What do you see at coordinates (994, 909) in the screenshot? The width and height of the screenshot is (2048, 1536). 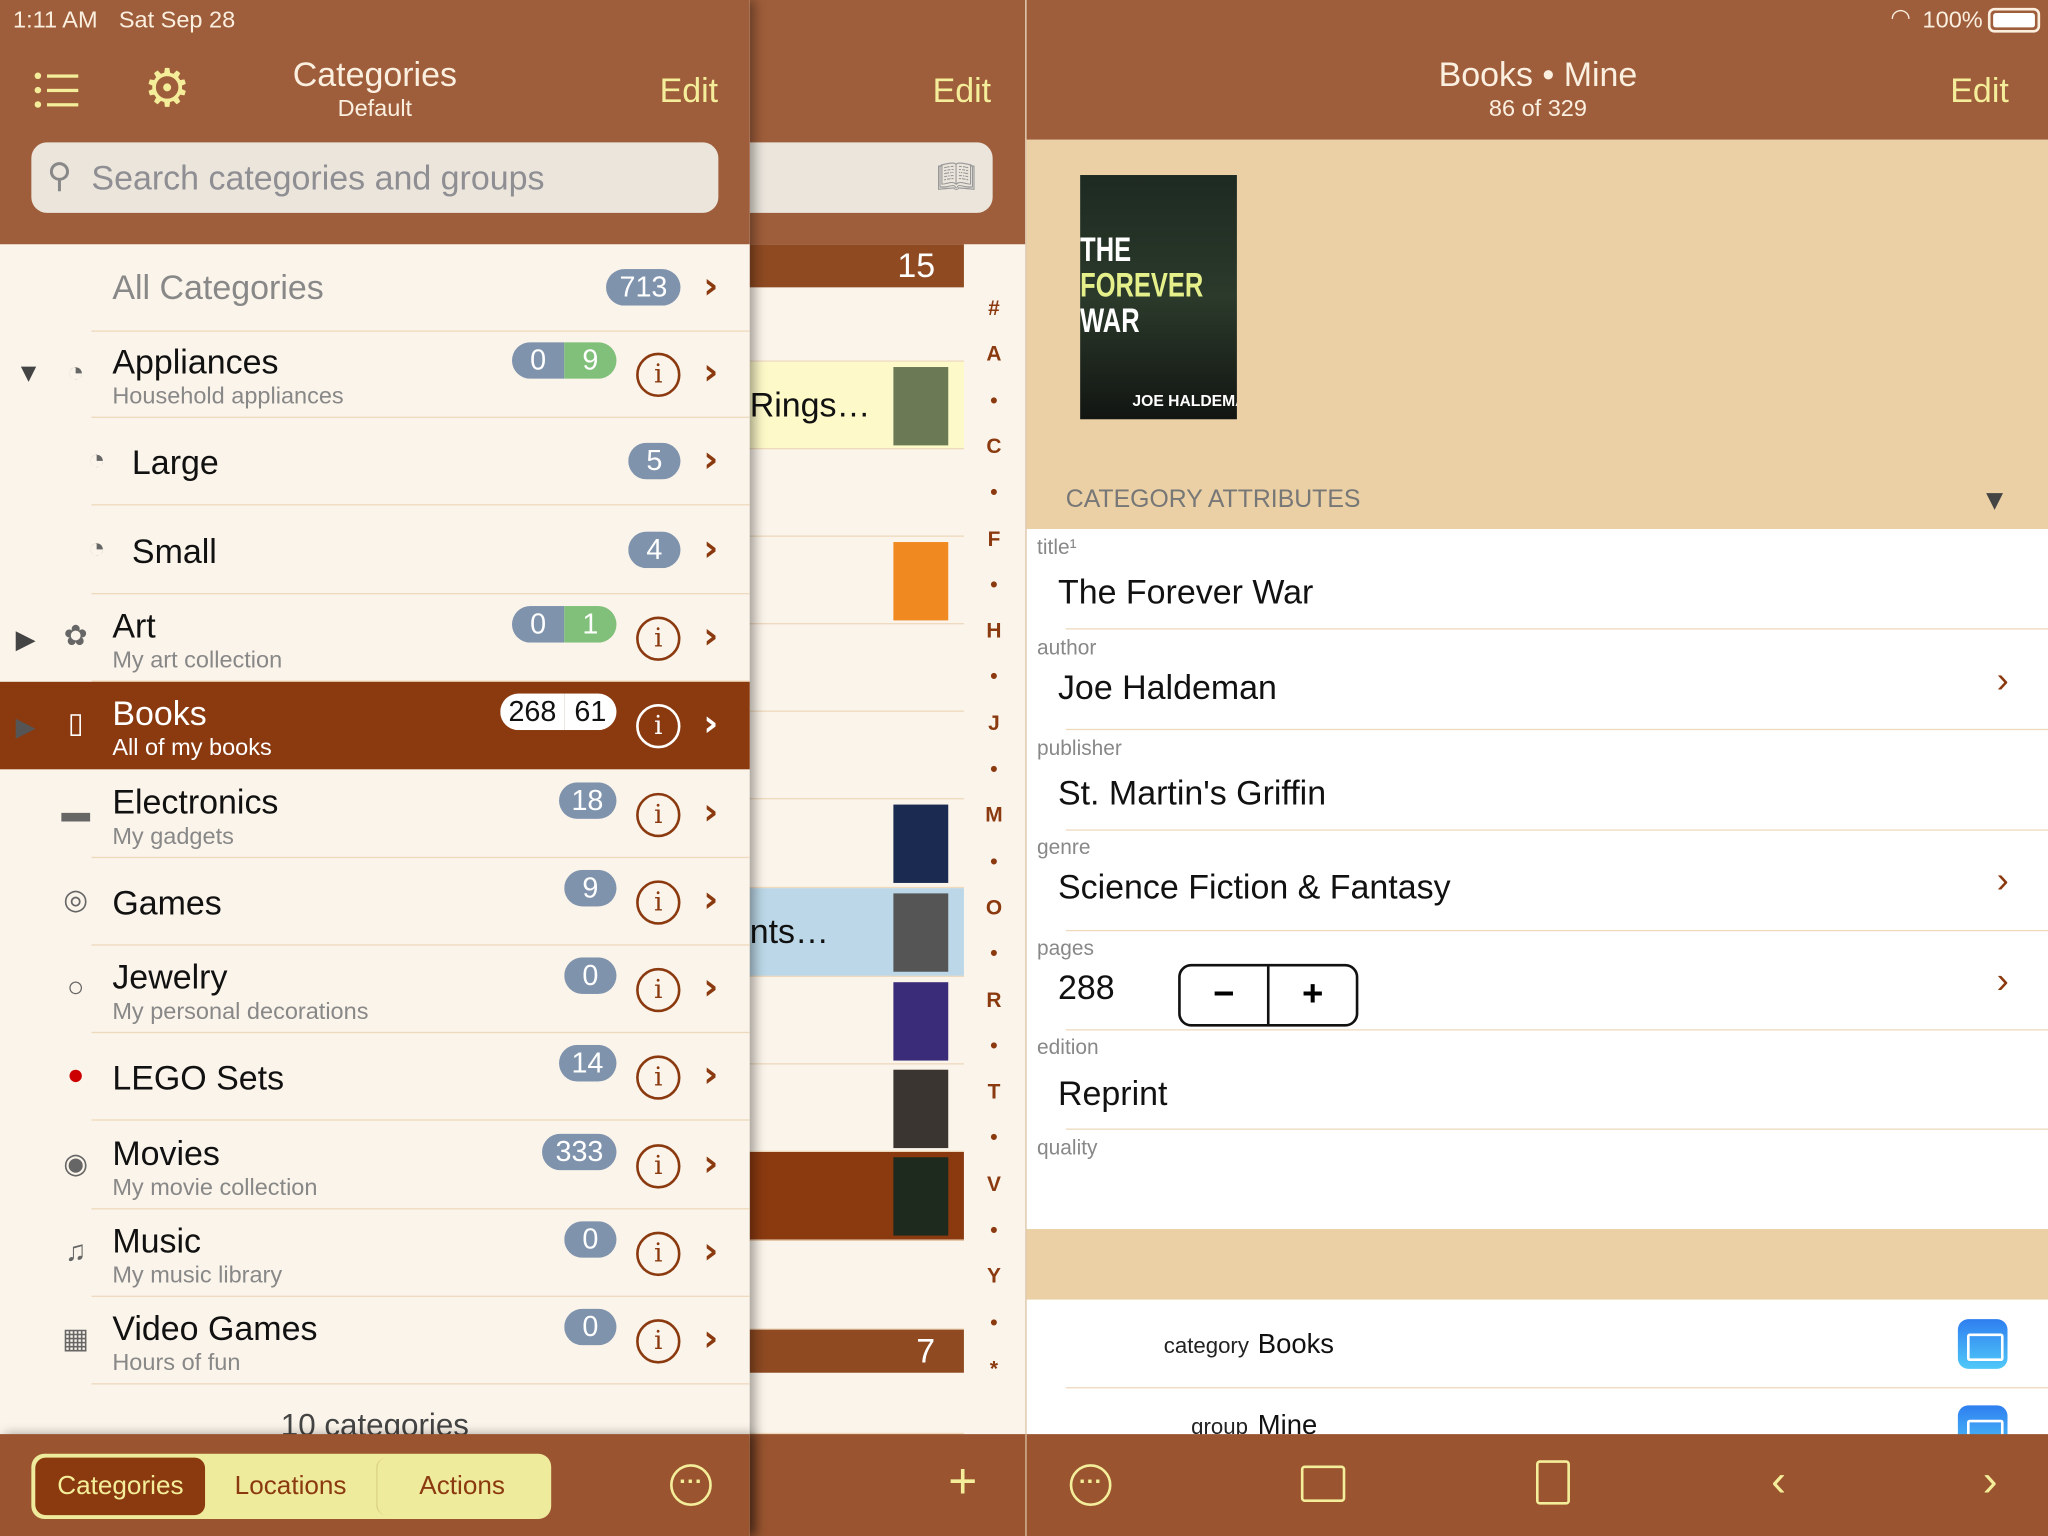 I see `index-letter: O` at bounding box center [994, 909].